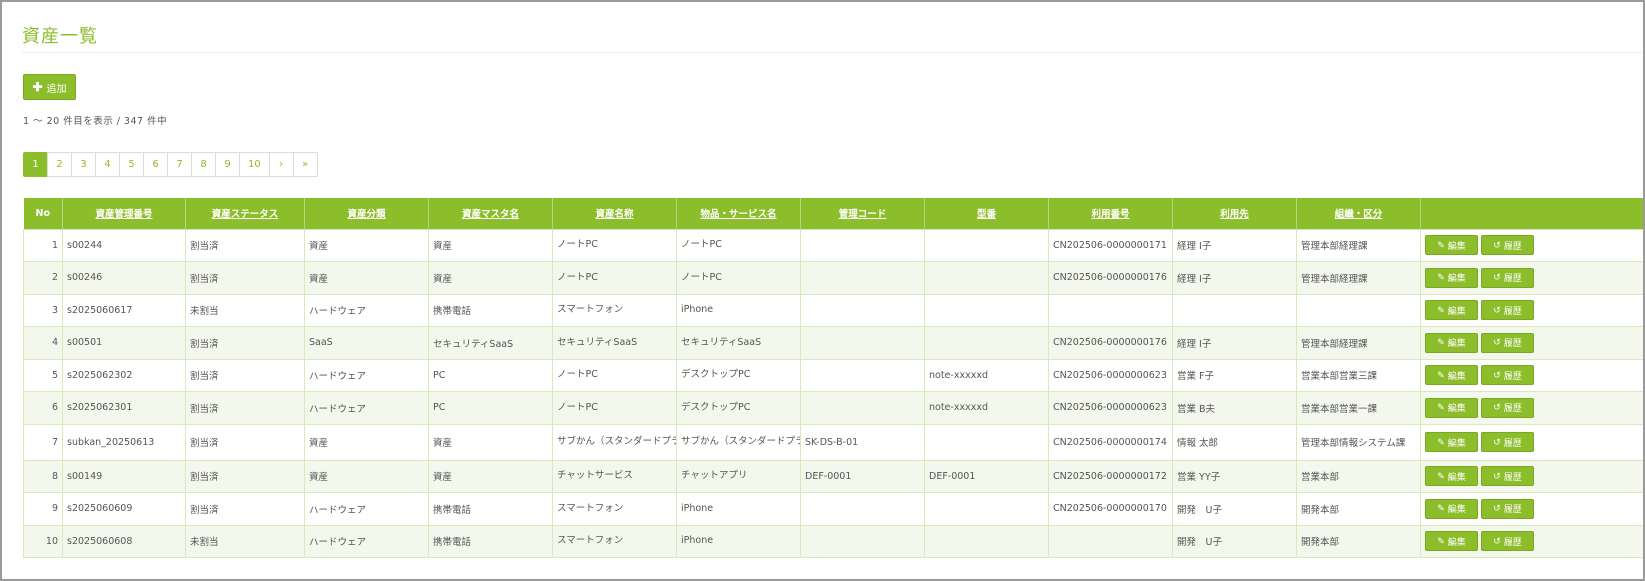 The height and width of the screenshot is (581, 1645). What do you see at coordinates (43, 310) in the screenshot?
I see `cell-no: 3` at bounding box center [43, 310].